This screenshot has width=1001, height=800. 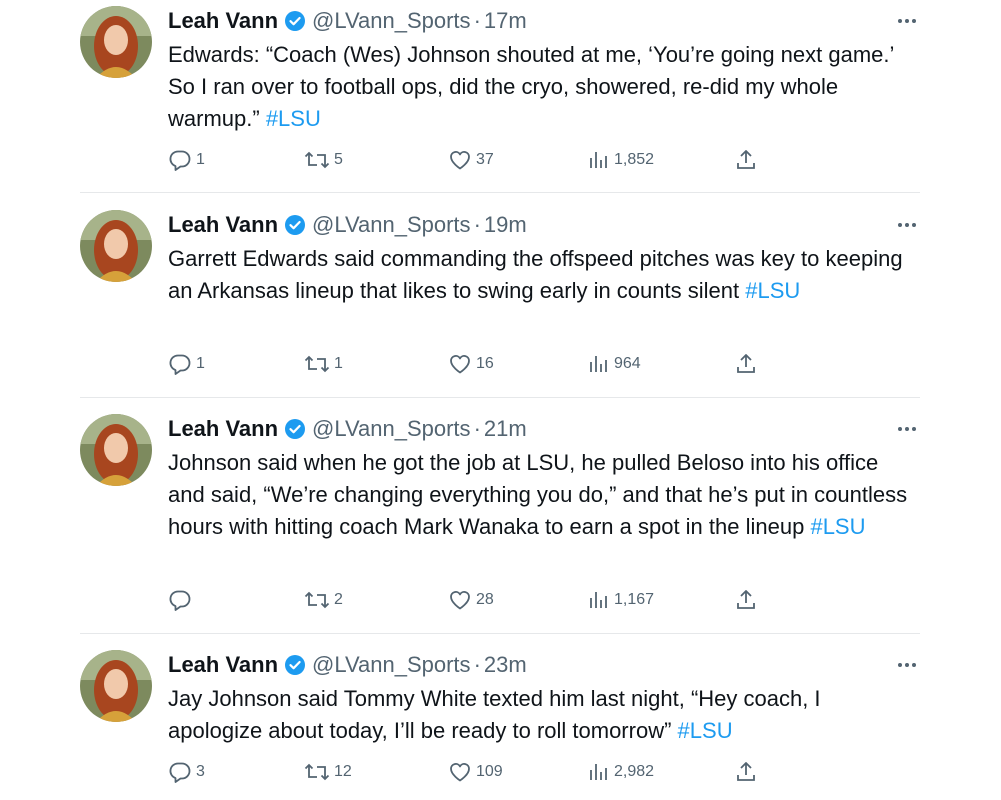 I want to click on tweet-time: 17m, so click(x=505, y=21).